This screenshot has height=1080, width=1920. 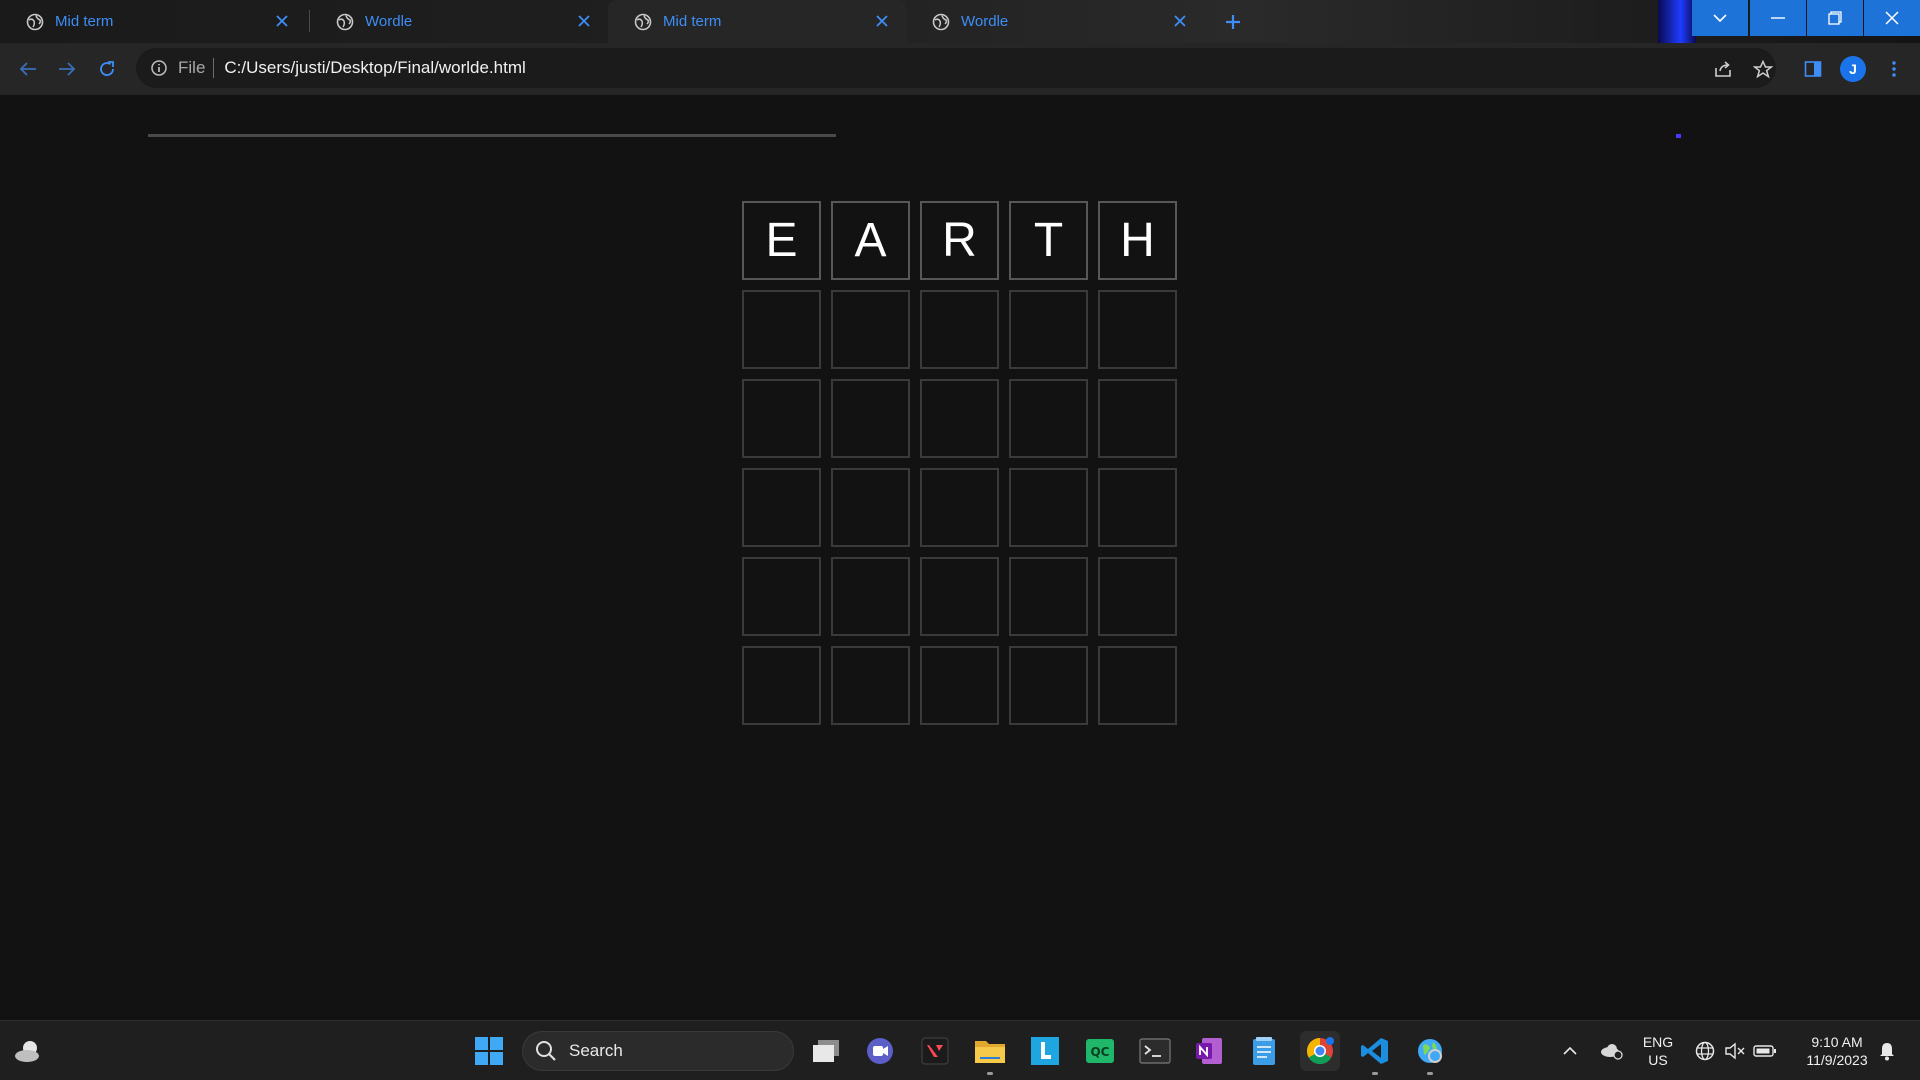 I want to click on arrow-left-icon, so click(x=27, y=69).